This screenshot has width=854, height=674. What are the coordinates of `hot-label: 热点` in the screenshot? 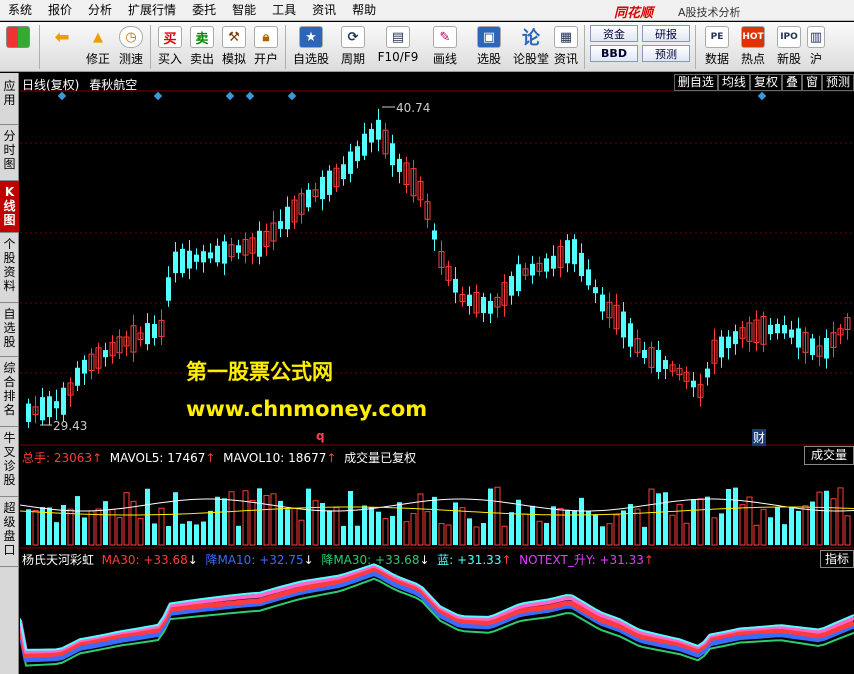 It's located at (752, 59).